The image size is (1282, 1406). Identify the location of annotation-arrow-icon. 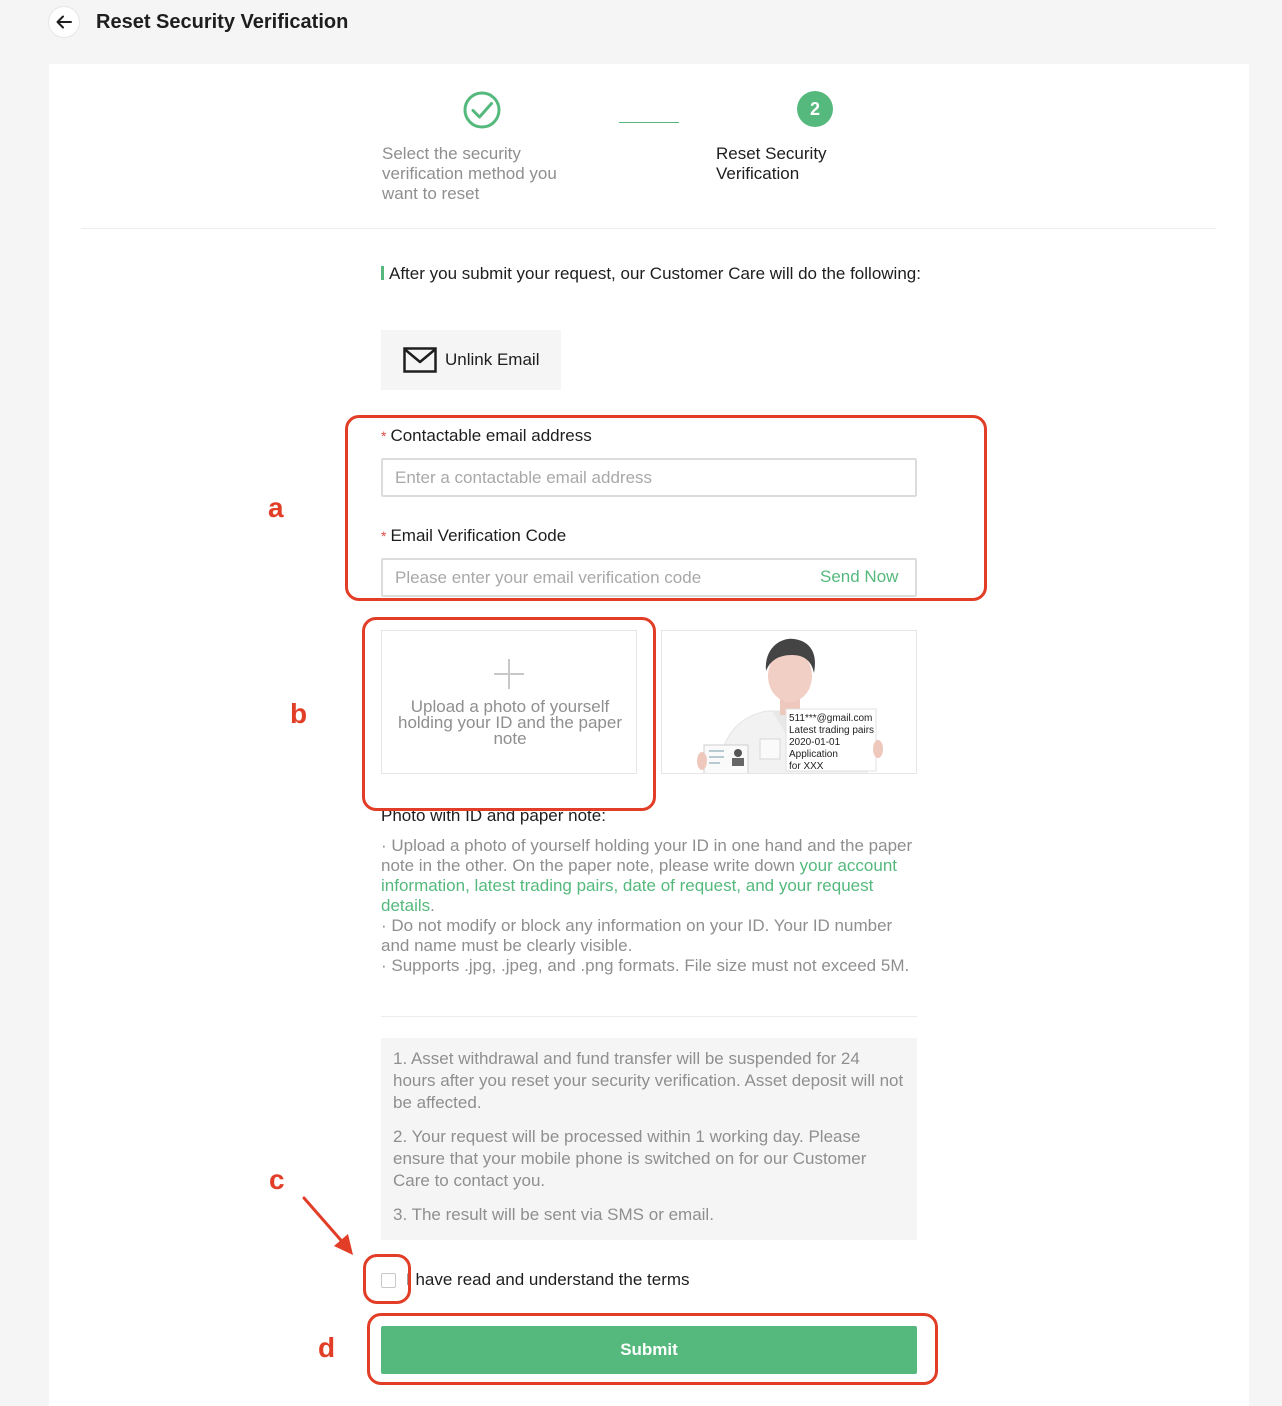
(327, 1225).